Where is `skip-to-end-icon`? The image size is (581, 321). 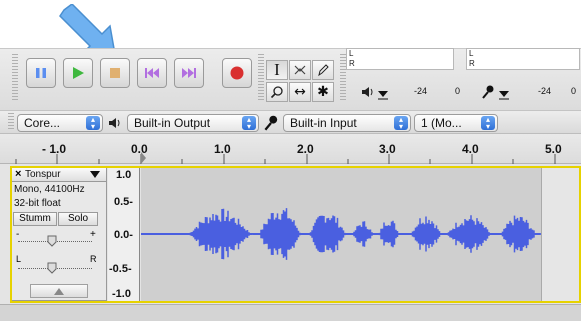
skip-to-end-icon is located at coordinates (189, 73).